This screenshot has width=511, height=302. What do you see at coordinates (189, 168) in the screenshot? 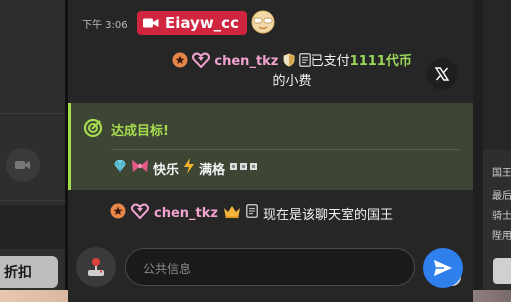
I see `lightning-icon` at bounding box center [189, 168].